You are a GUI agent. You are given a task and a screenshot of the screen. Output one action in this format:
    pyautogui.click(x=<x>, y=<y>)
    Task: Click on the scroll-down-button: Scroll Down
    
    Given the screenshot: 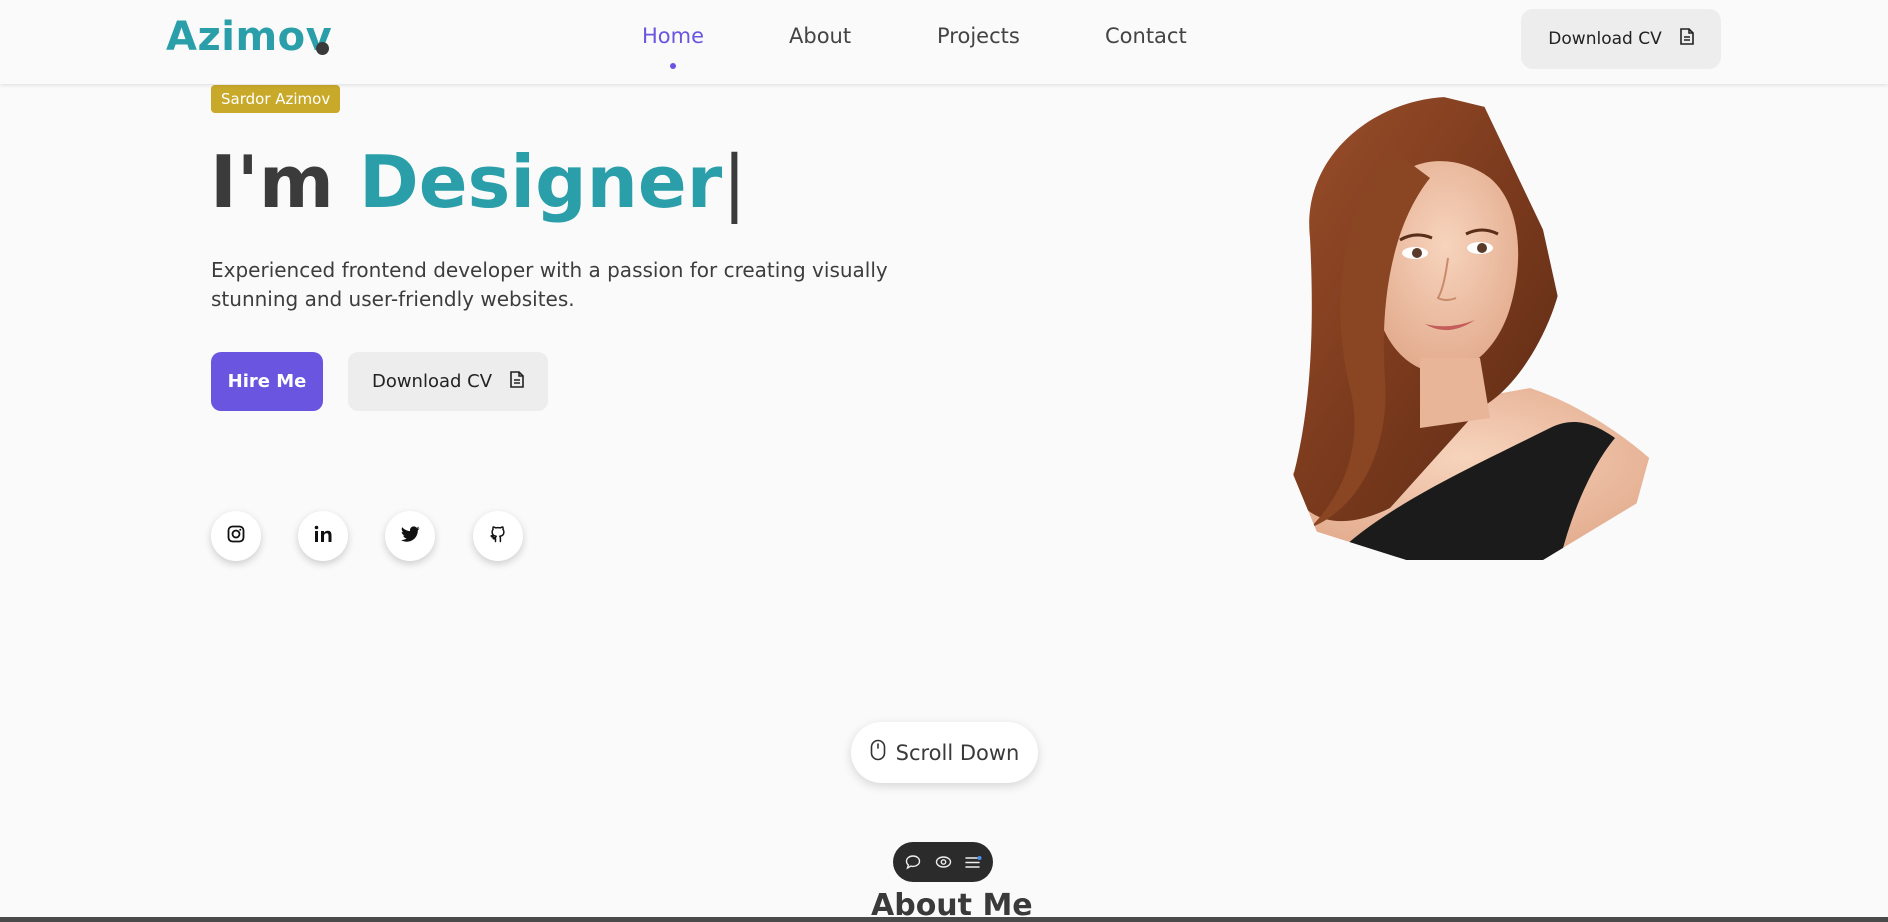 What is the action you would take?
    pyautogui.click(x=944, y=752)
    